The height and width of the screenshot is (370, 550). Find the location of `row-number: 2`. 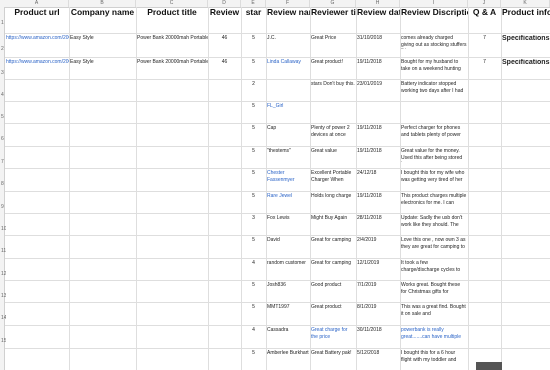

row-number: 2 is located at coordinates (3, 49).